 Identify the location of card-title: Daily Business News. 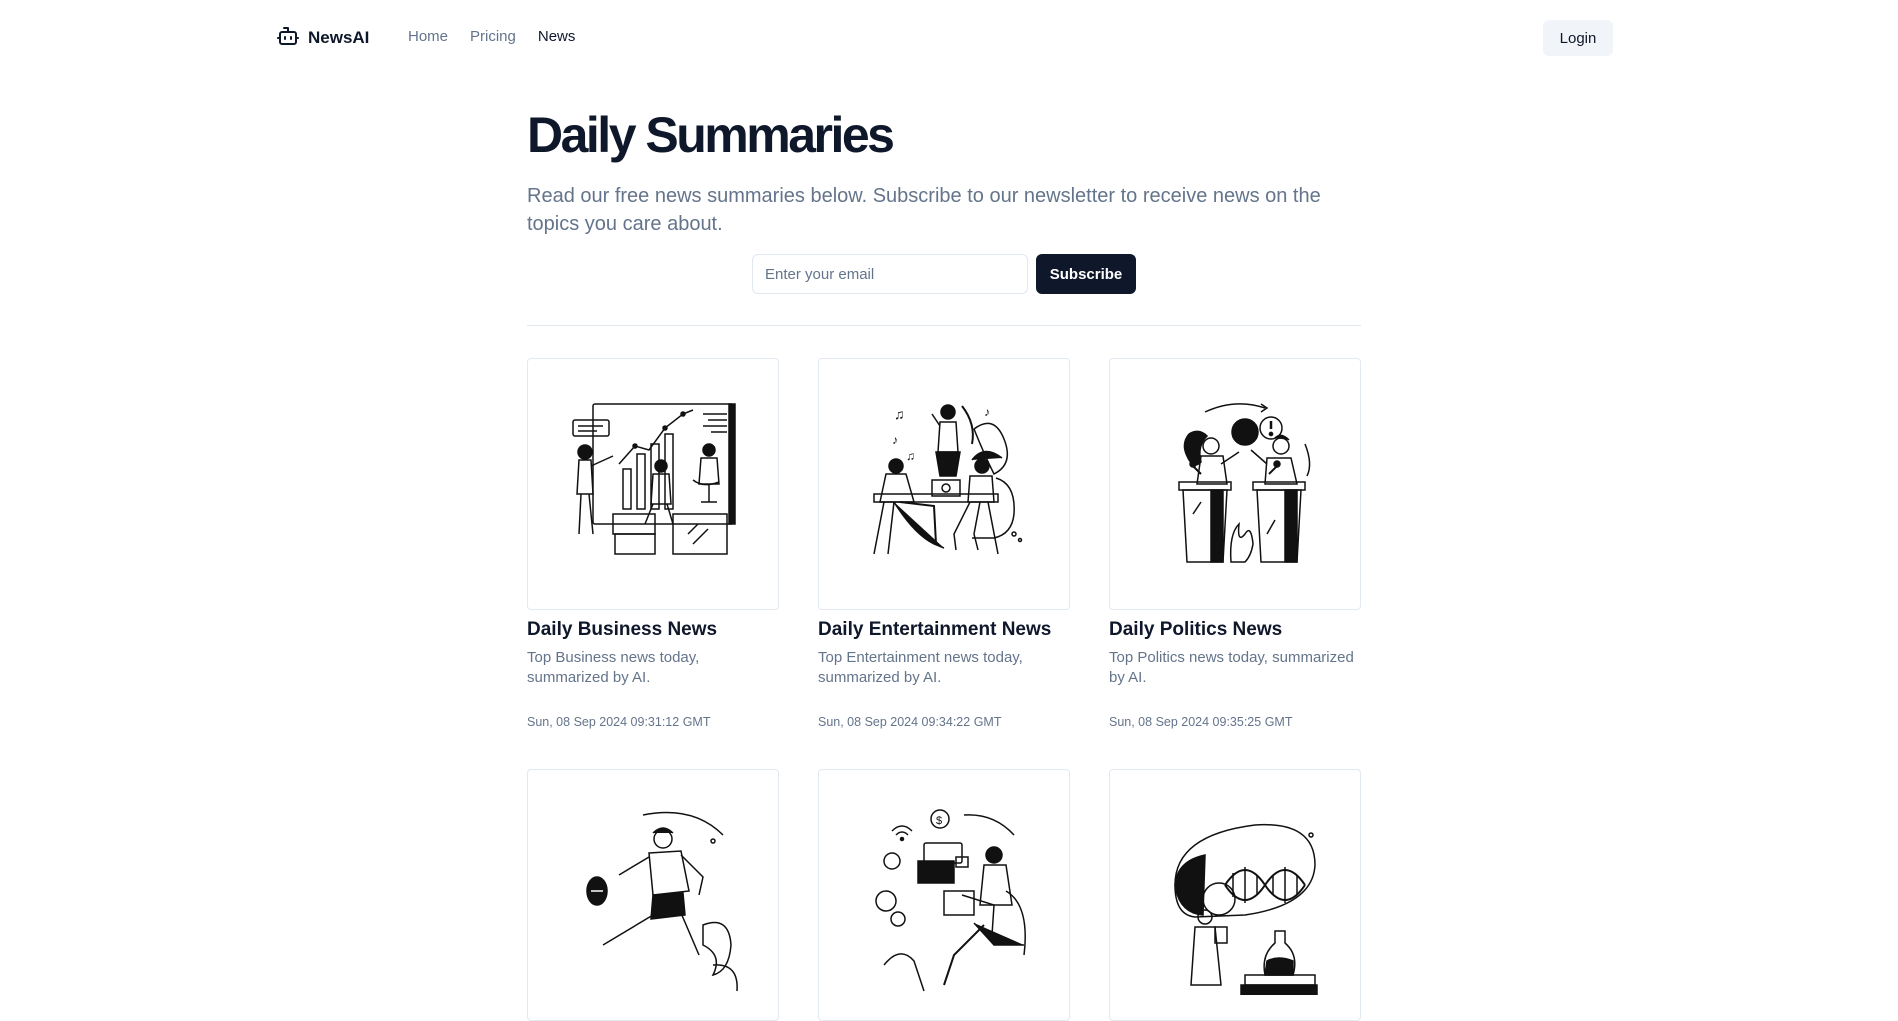
(622, 629).